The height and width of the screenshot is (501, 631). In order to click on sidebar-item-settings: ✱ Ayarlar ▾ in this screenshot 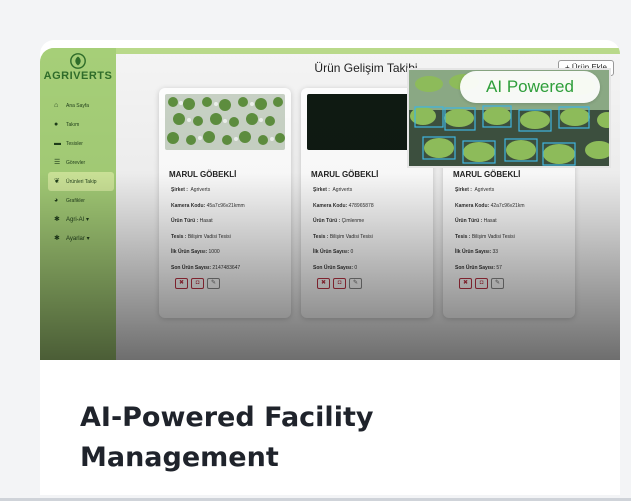, I will do `click(81, 238)`.